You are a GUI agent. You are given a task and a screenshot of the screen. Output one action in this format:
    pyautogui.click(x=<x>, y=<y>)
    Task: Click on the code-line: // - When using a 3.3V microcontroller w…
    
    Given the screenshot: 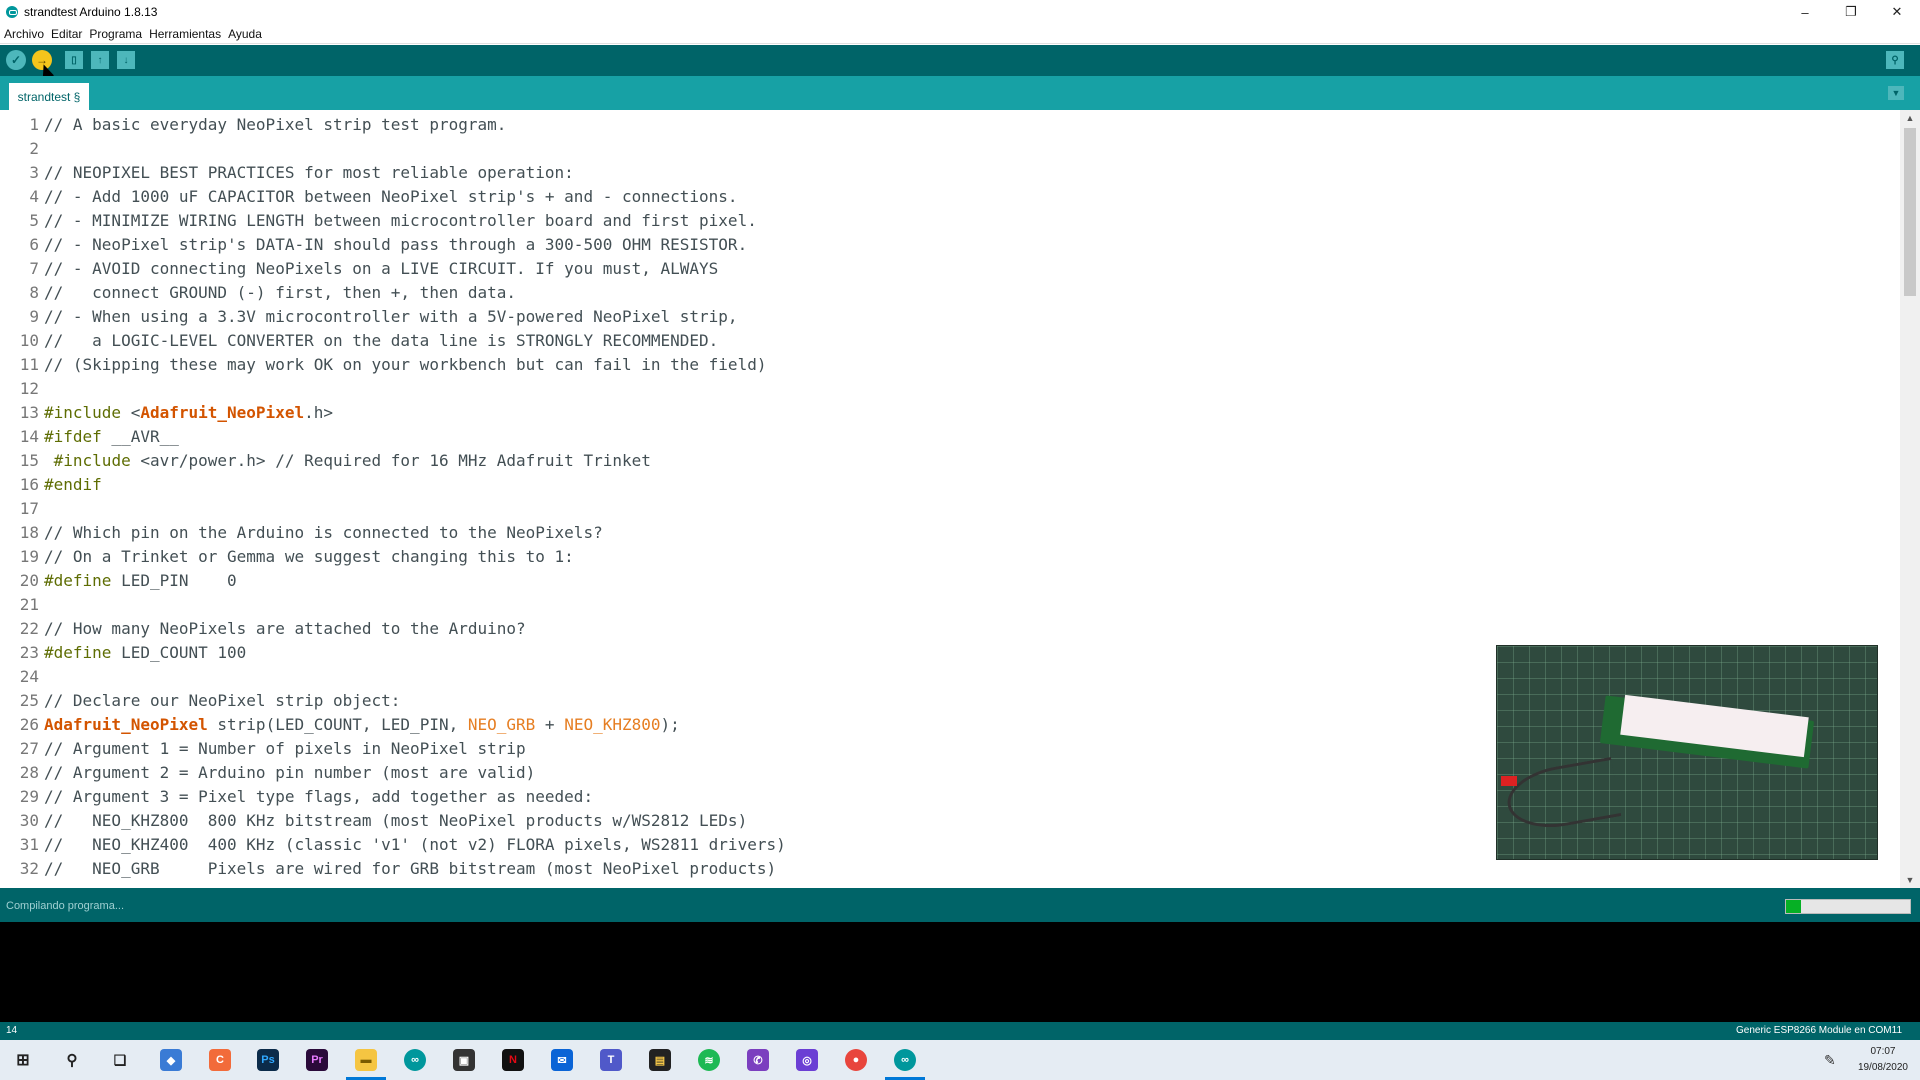 What is the action you would take?
    pyautogui.click(x=391, y=317)
    